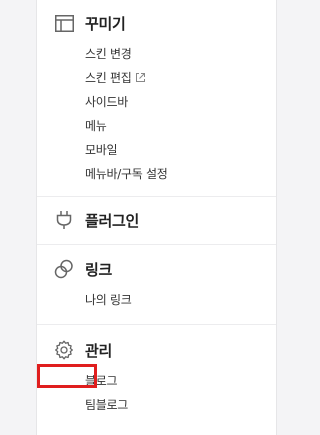 The height and width of the screenshot is (435, 320). What do you see at coordinates (156, 78) in the screenshot?
I see `menu-item-skin-edit: 스킨 편집` at bounding box center [156, 78].